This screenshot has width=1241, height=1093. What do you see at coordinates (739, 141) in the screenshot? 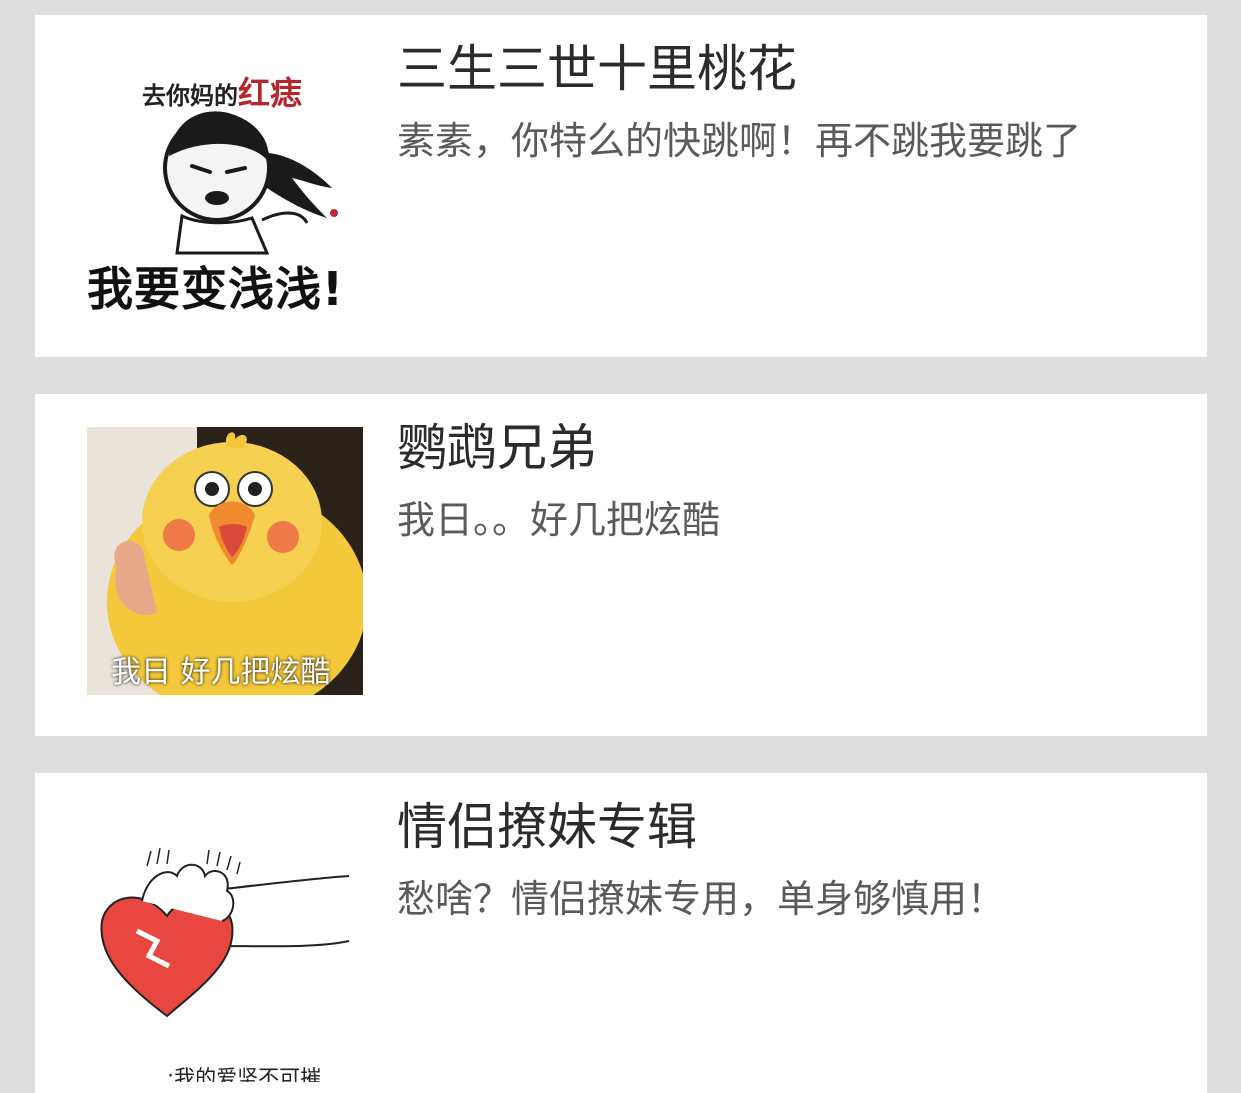
I see `item-description: 素素，你特么的快跳啊！再不跳我要跳了` at bounding box center [739, 141].